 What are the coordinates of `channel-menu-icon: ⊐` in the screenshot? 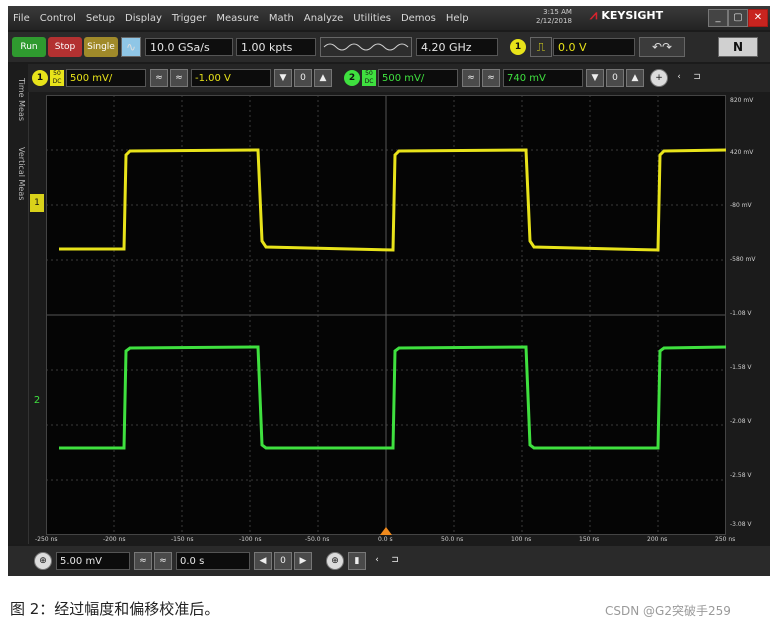 It's located at (697, 78).